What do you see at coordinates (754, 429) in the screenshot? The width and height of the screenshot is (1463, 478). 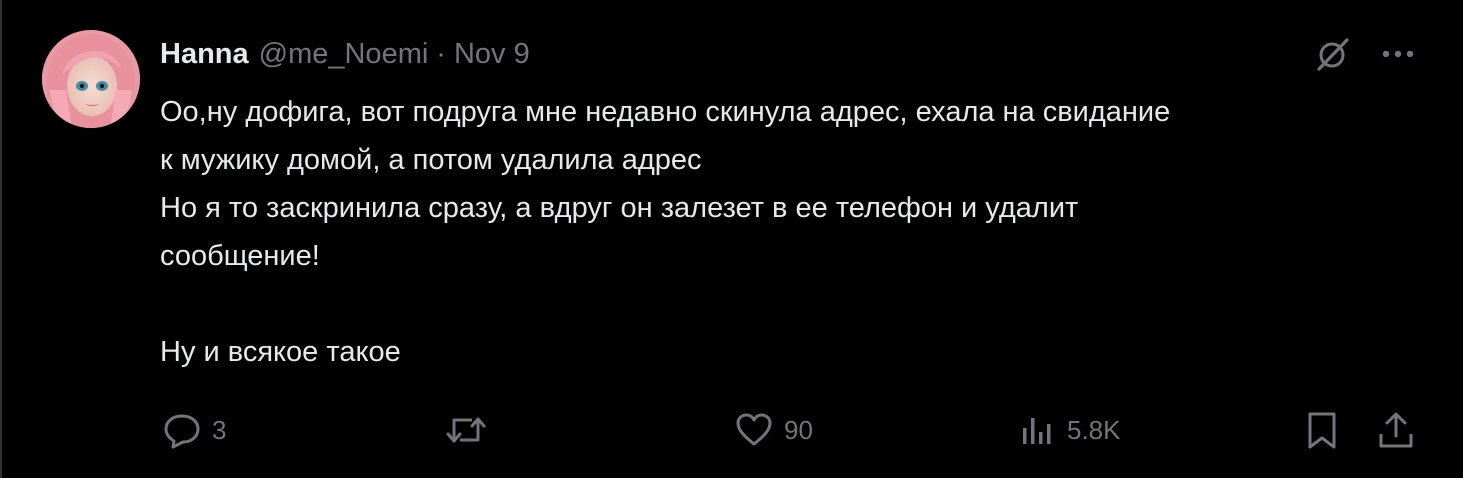 I see `heart-icon` at bounding box center [754, 429].